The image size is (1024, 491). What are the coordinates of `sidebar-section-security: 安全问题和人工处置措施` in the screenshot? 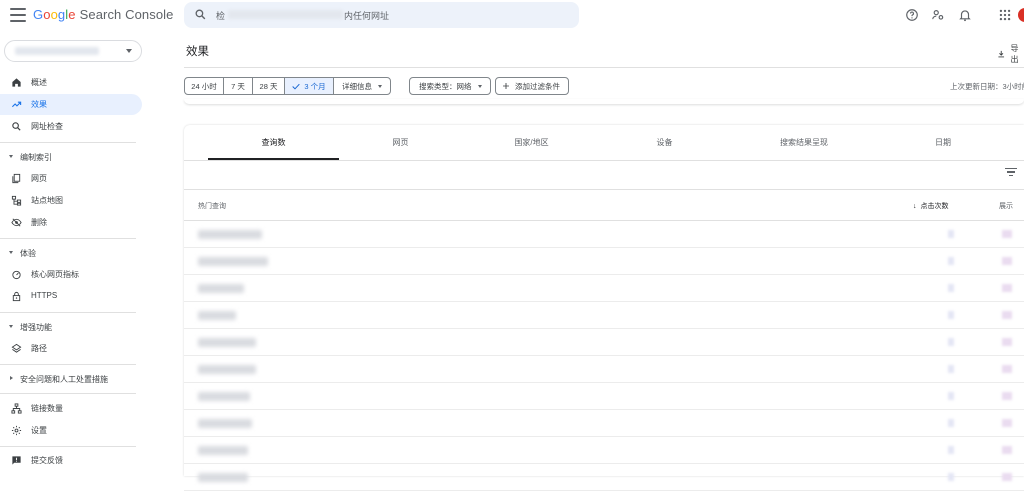 It's located at (71, 379).